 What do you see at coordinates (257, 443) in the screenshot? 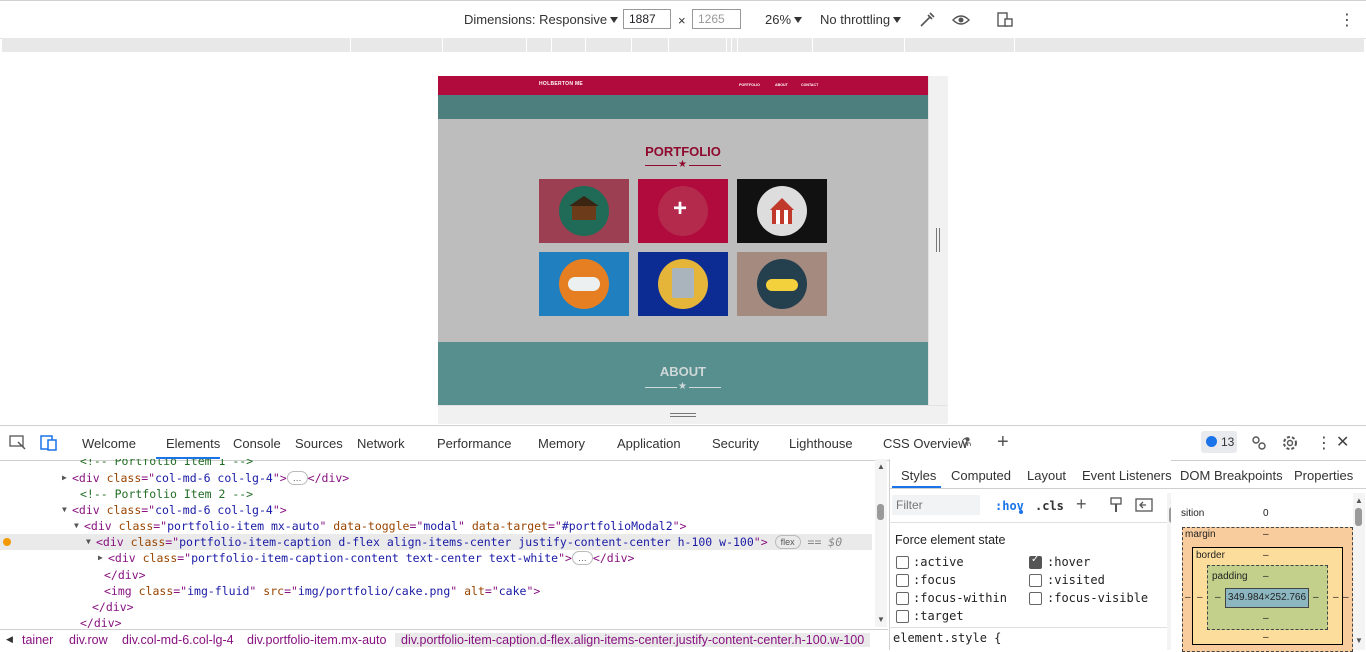
I see `tab-console: Console` at bounding box center [257, 443].